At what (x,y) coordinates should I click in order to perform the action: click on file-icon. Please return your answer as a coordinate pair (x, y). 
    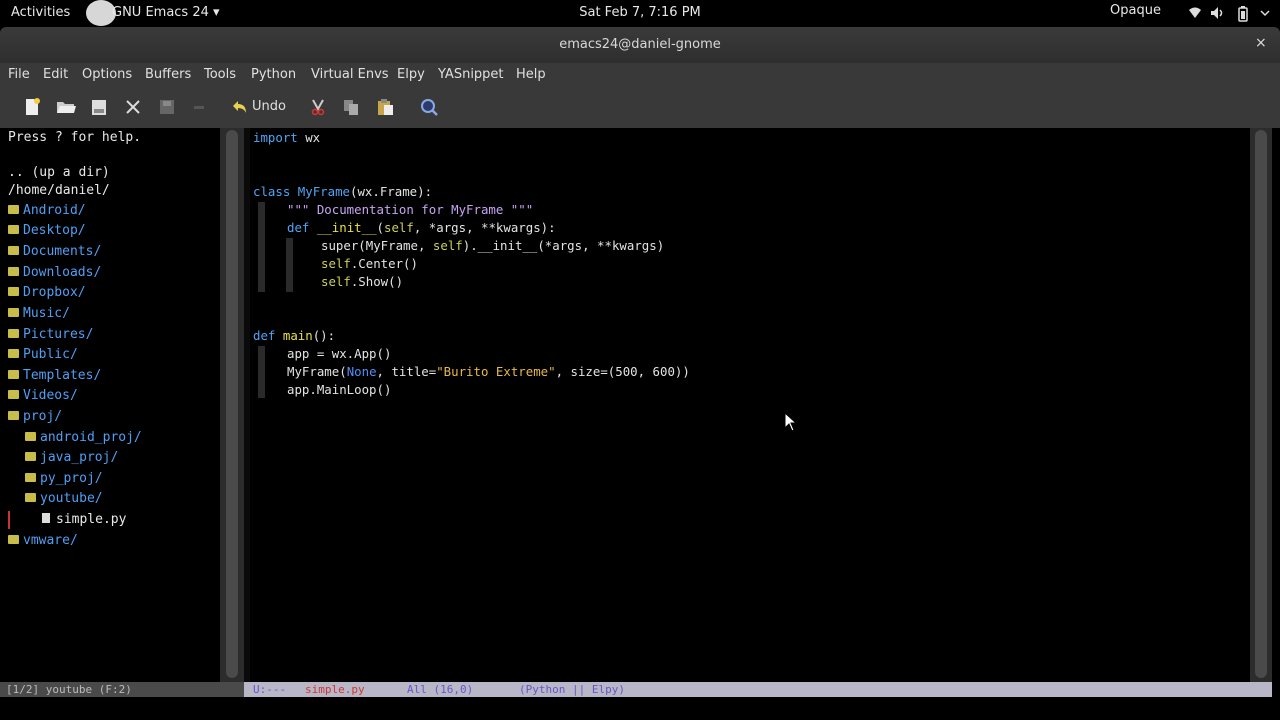
    Looking at the image, I should click on (46, 518).